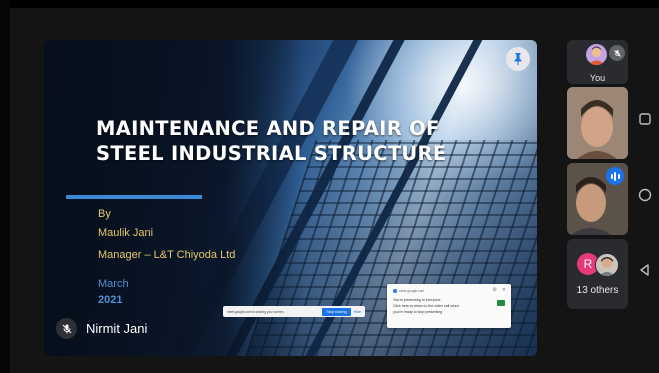  What do you see at coordinates (645, 195) in the screenshot?
I see `home-button` at bounding box center [645, 195].